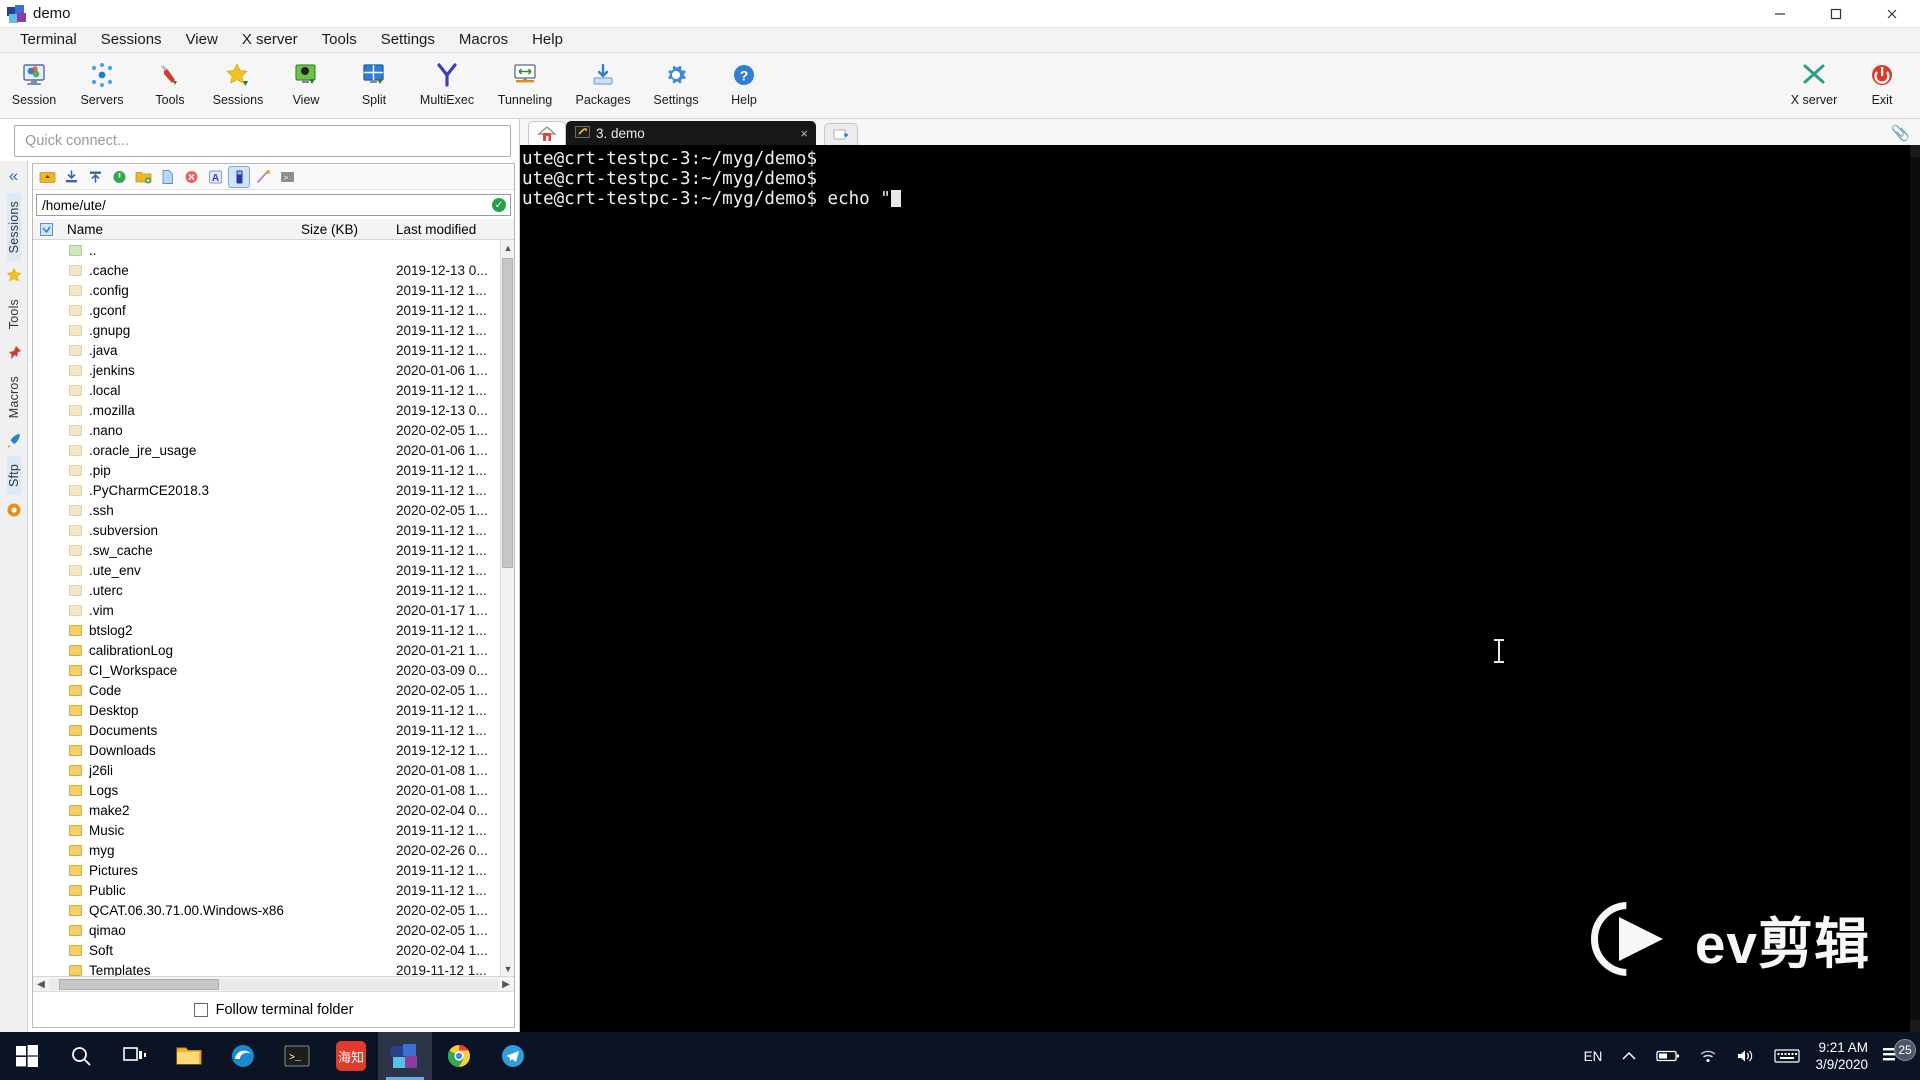 Image resolution: width=1920 pixels, height=1080 pixels. What do you see at coordinates (1915, 588) in the screenshot?
I see `terminal-scrollbar` at bounding box center [1915, 588].